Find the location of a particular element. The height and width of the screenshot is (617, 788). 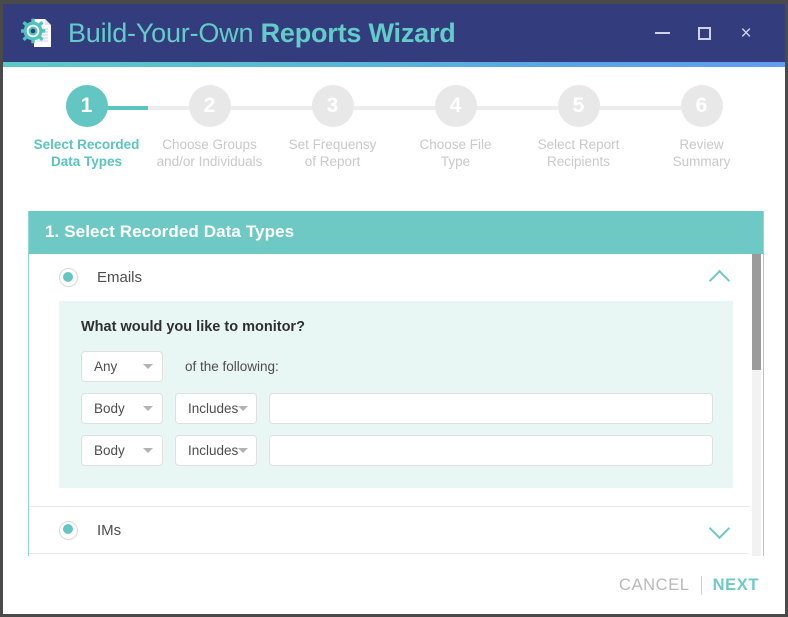

footer-divider is located at coordinates (701, 585).